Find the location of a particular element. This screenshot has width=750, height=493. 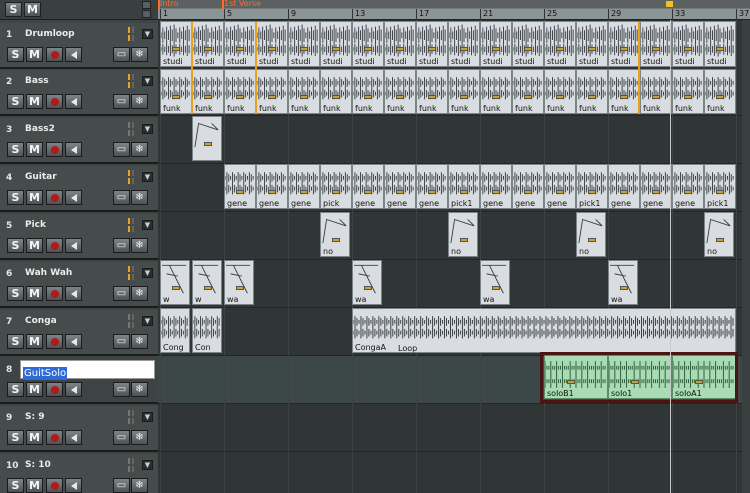

track-header: 4 Guitar ▼ S M ▭ ❄ is located at coordinates (79, 189).